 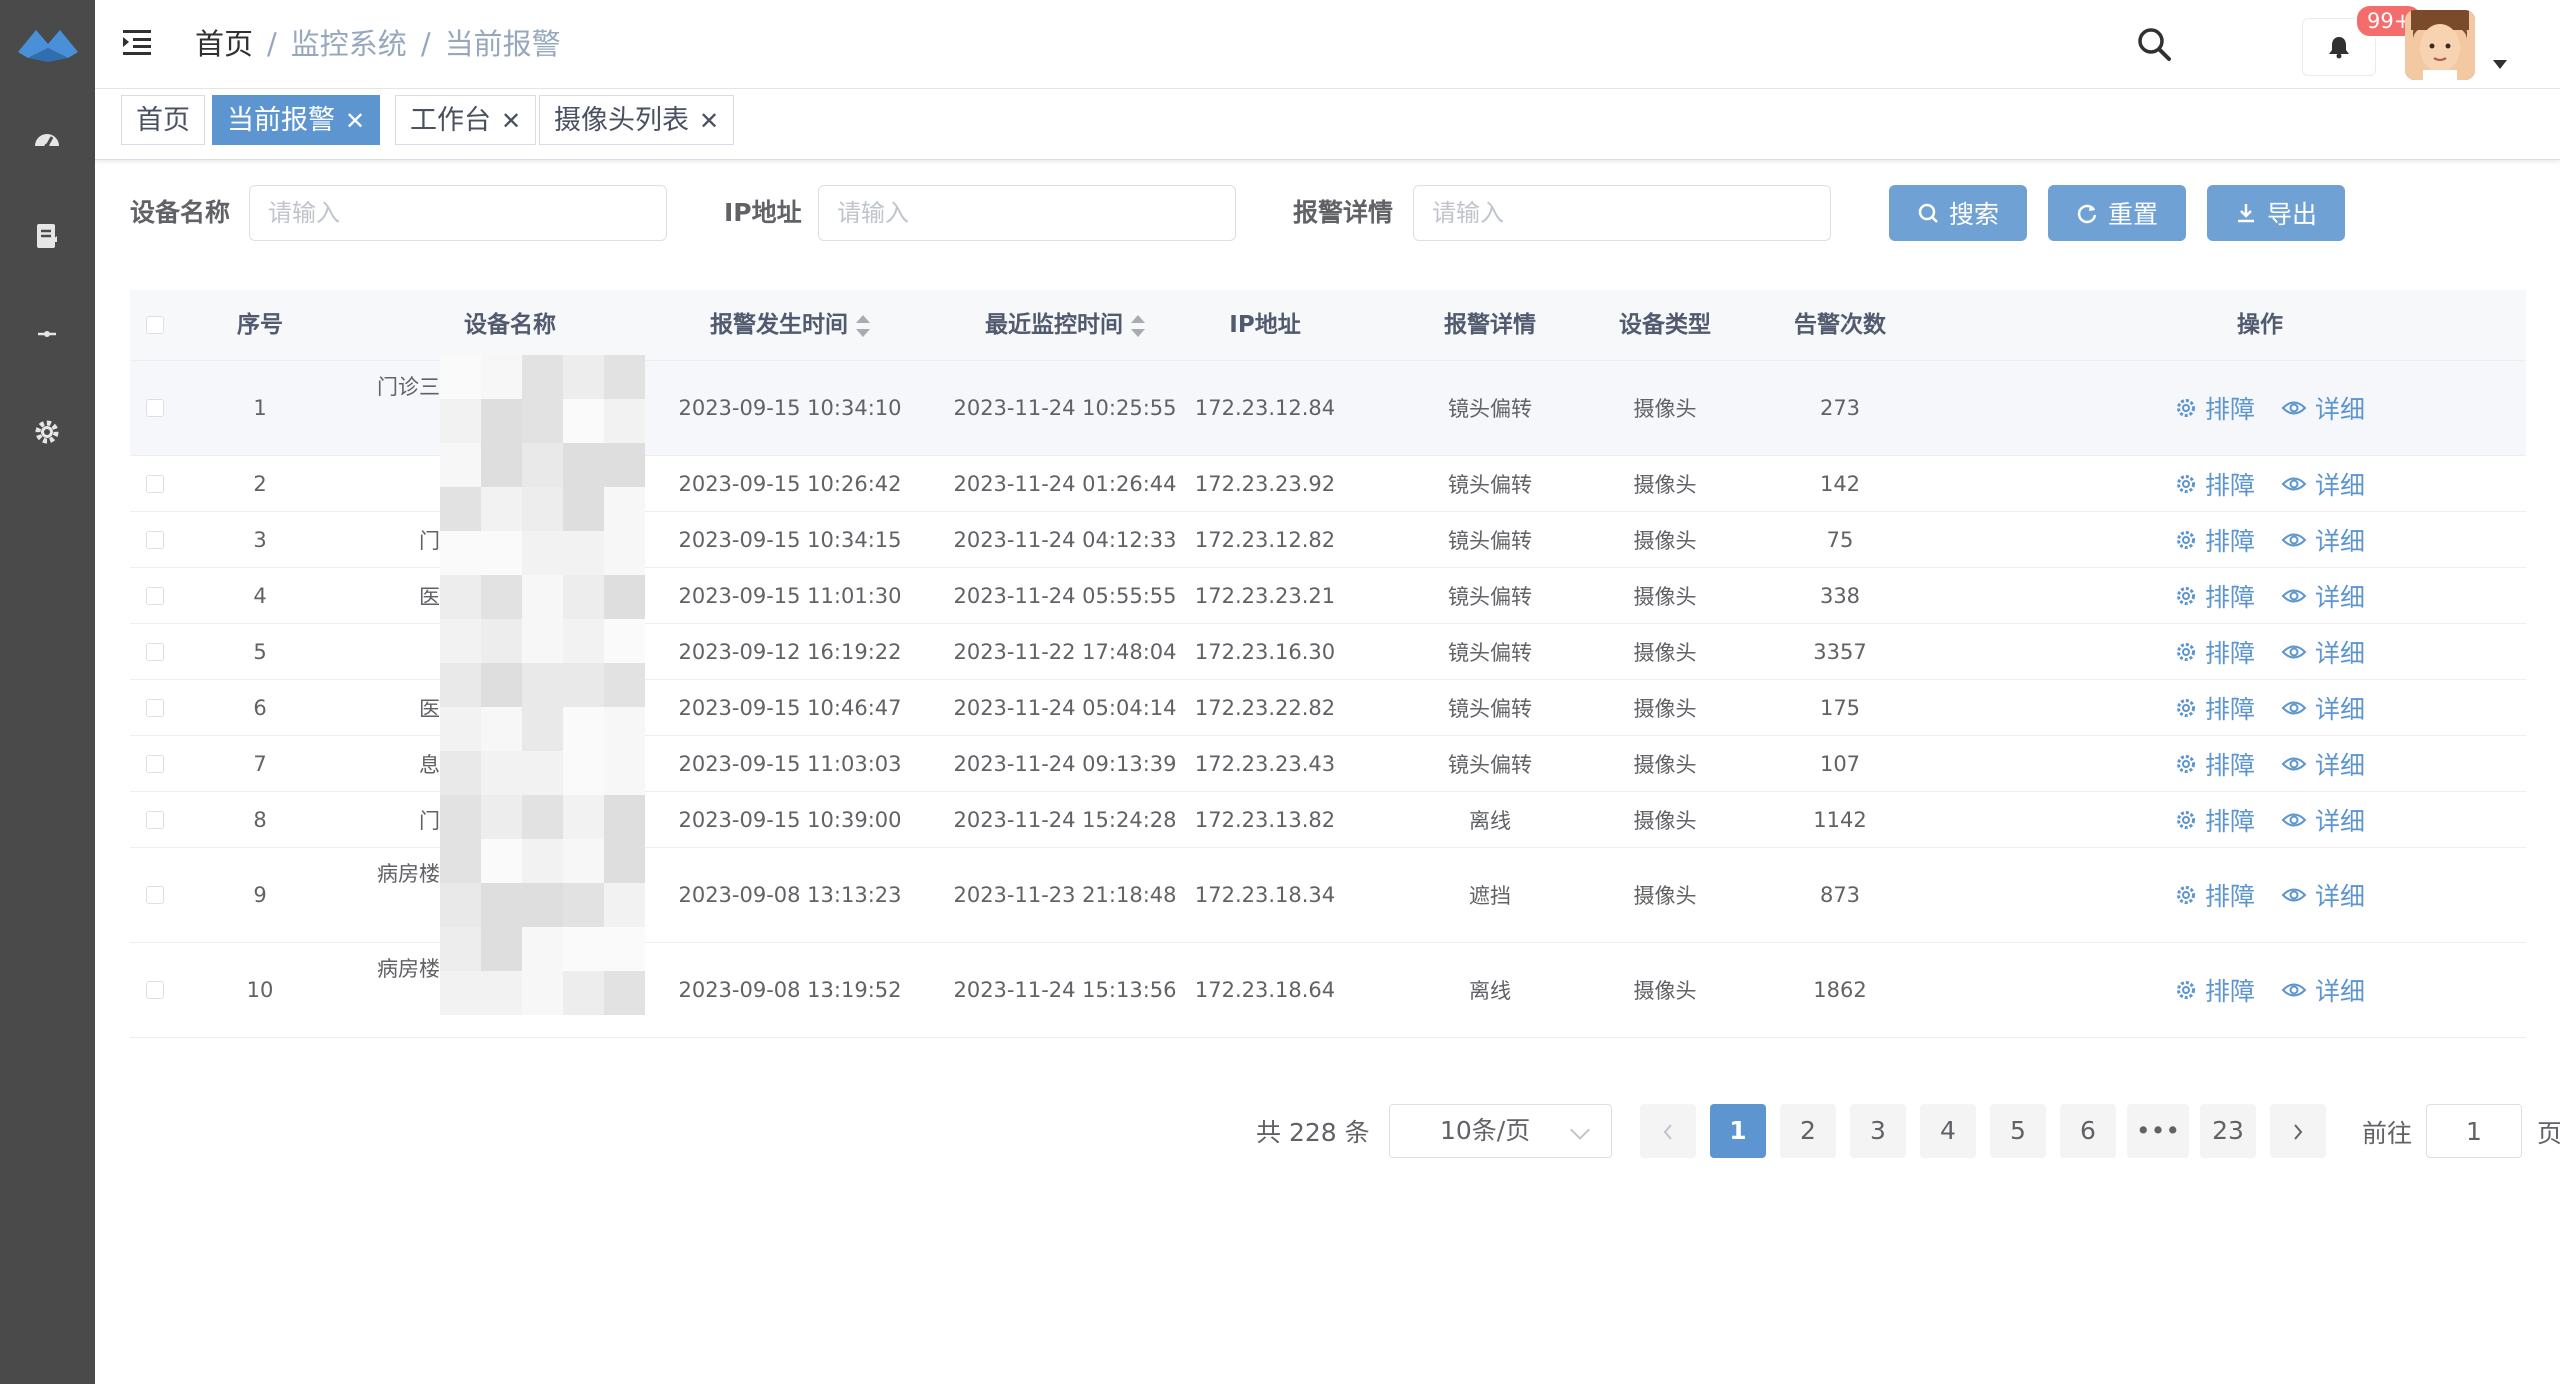 I want to click on document-icon, so click(x=47, y=236).